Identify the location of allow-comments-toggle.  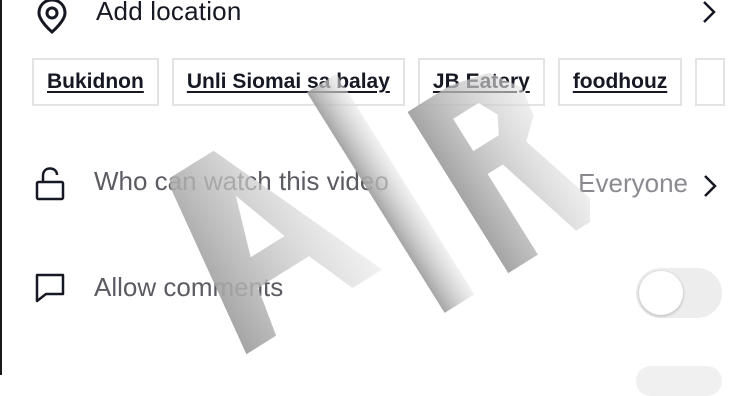
(679, 293).